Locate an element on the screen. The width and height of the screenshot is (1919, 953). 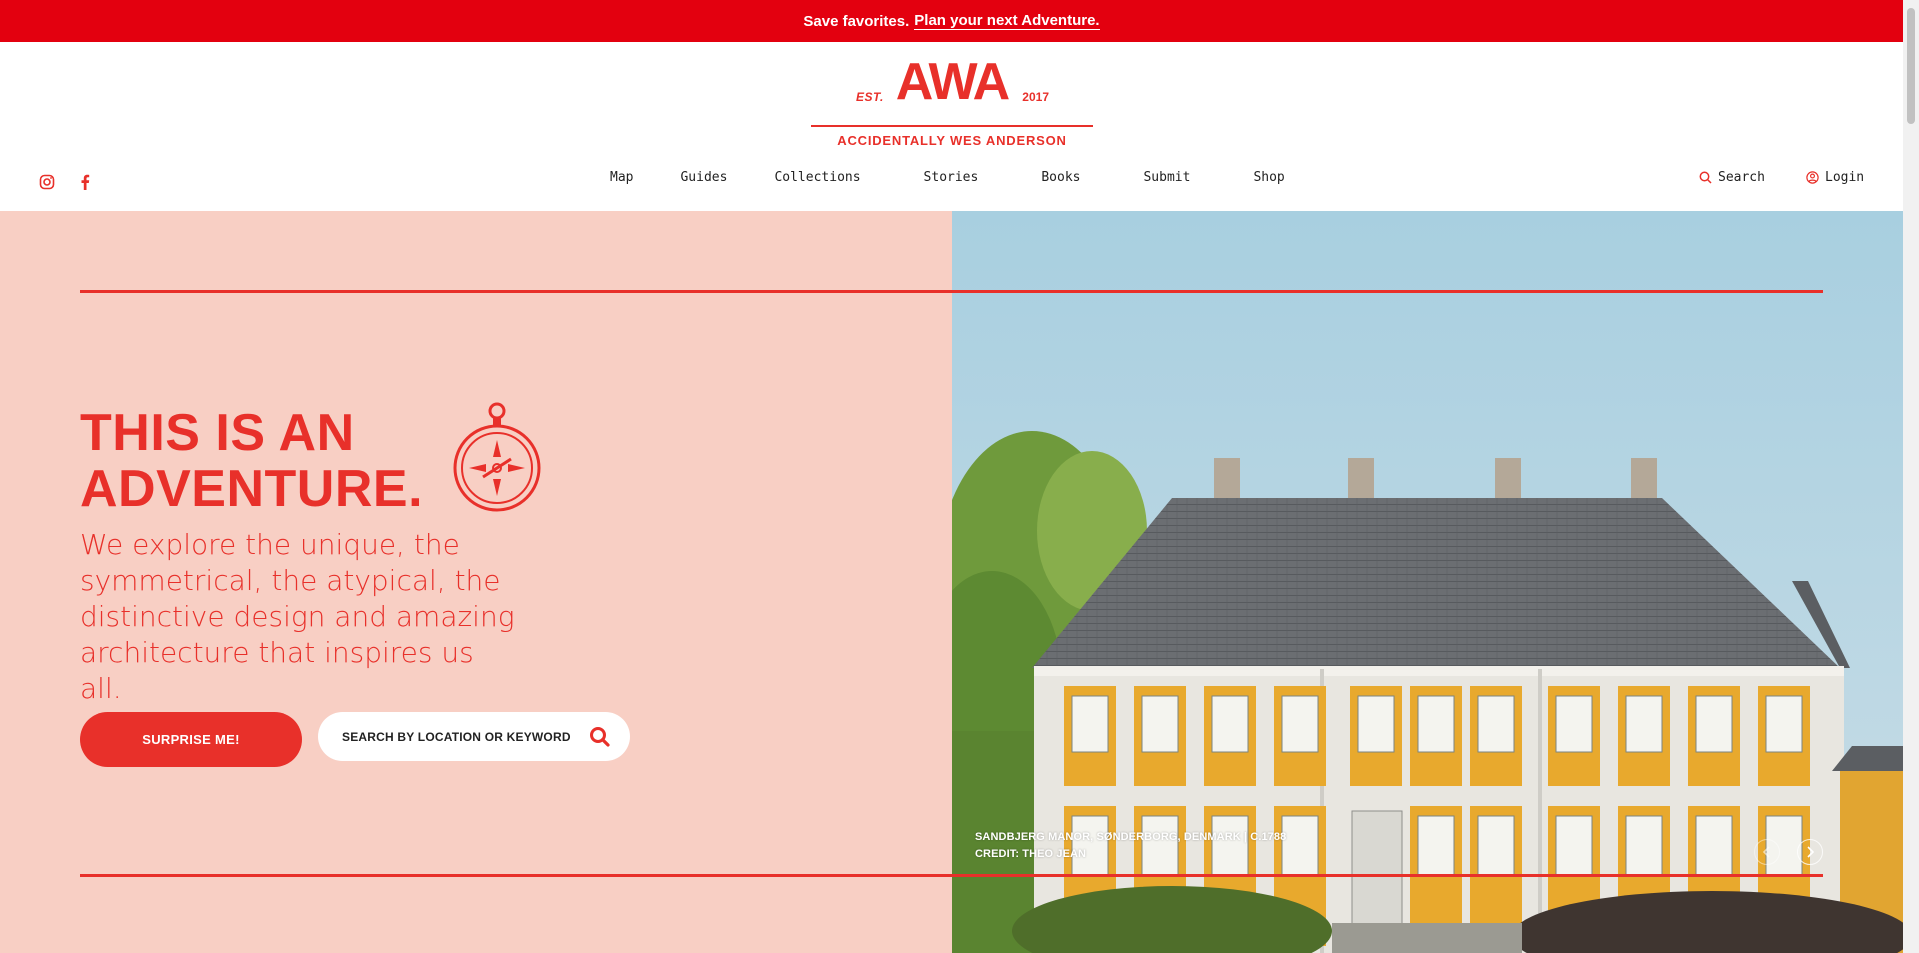
nav-item-books: Books is located at coordinates (1060, 177).